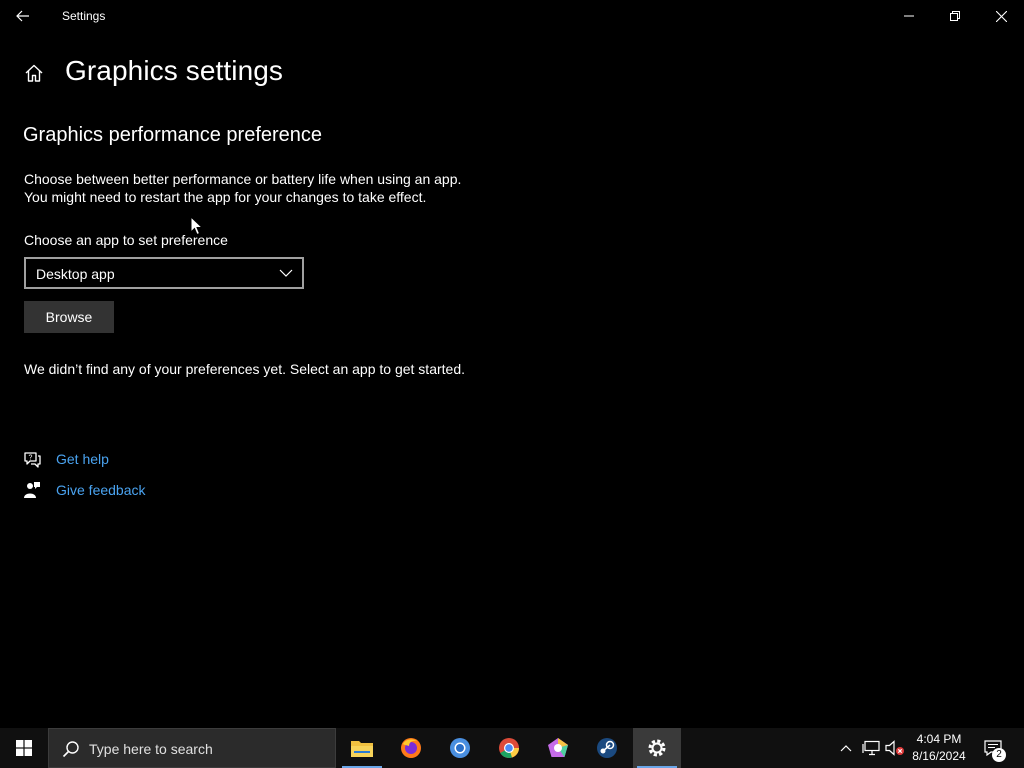 Image resolution: width=1024 pixels, height=768 pixels. I want to click on firefox-icon, so click(411, 748).